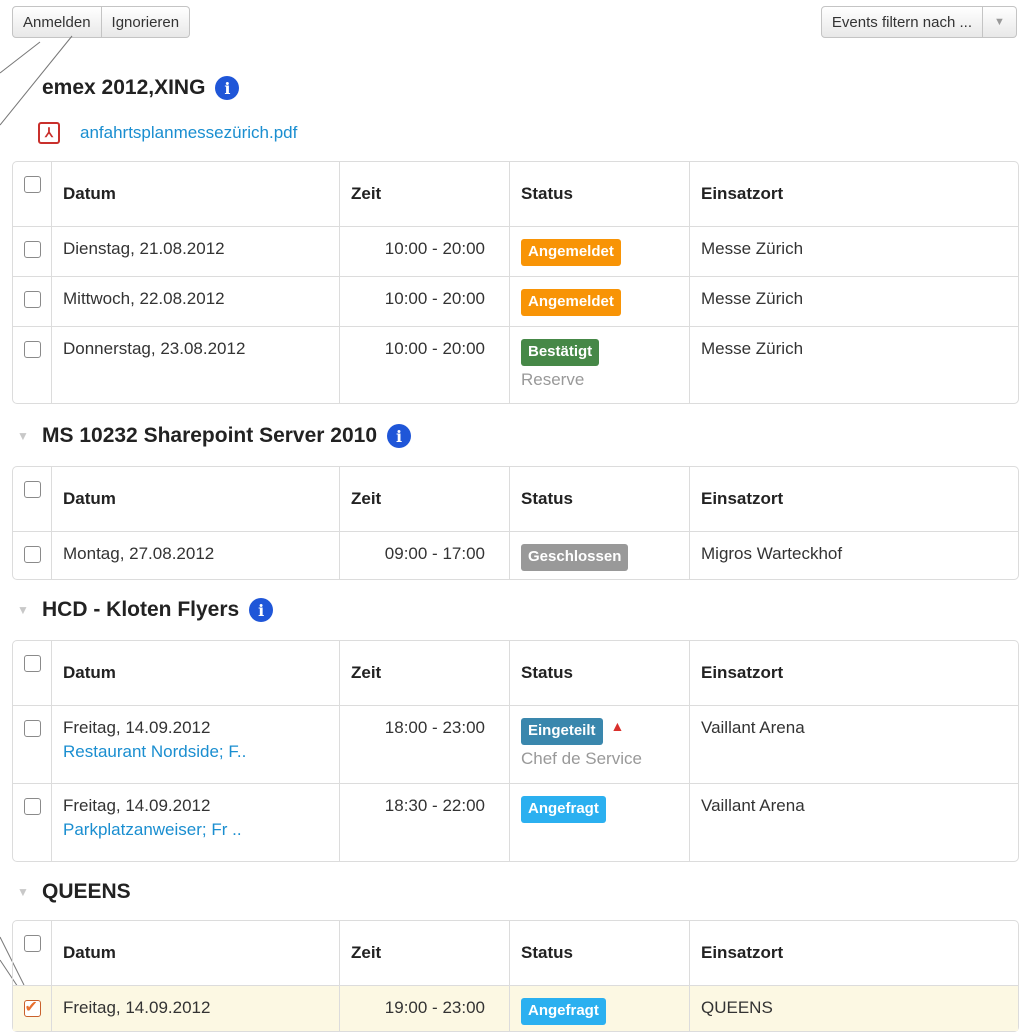 The height and width of the screenshot is (1032, 1019). I want to click on assignment-link: Restaurant Nordside; F.., so click(195, 752).